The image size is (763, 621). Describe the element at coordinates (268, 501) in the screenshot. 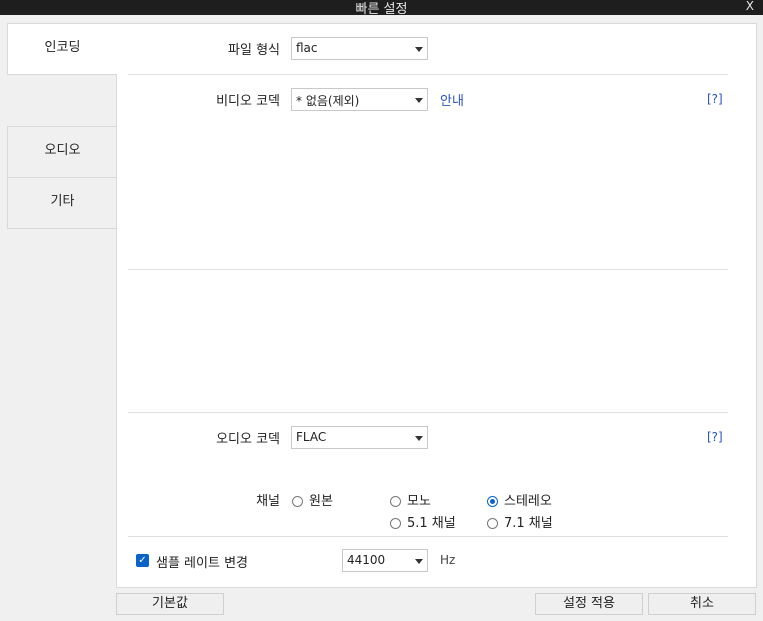

I see `channel-label: 채널` at that location.